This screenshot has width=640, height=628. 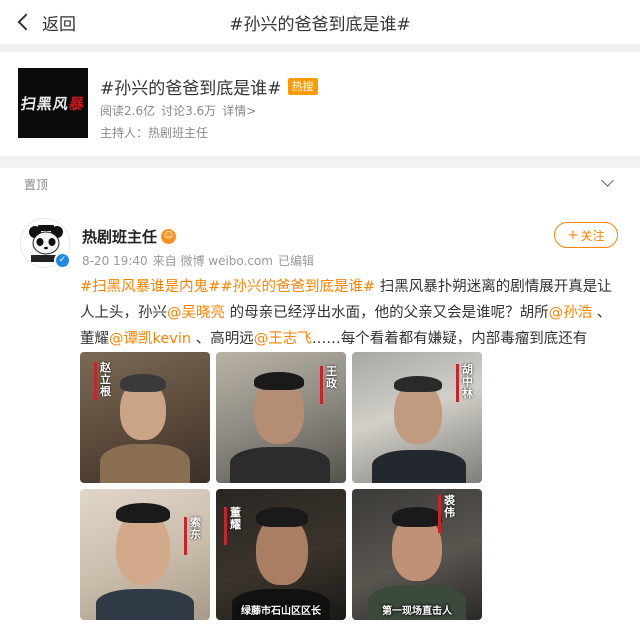 I want to click on topic-title-row: #孙兴的爸爸到底是谁# 热搜, so click(x=209, y=86).